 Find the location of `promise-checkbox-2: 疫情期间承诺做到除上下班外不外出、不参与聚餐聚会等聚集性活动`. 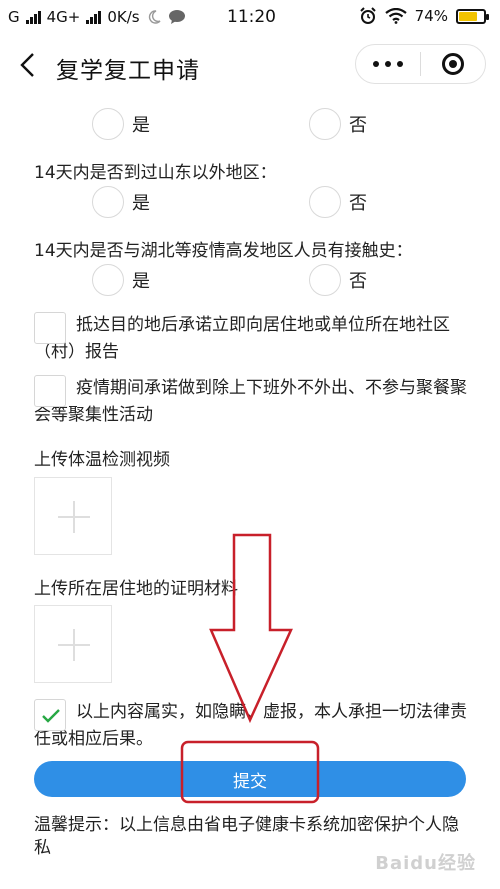

promise-checkbox-2: 疫情期间承诺做到除上下班外不外出、不参与聚餐聚会等聚集性活动 is located at coordinates (254, 402).